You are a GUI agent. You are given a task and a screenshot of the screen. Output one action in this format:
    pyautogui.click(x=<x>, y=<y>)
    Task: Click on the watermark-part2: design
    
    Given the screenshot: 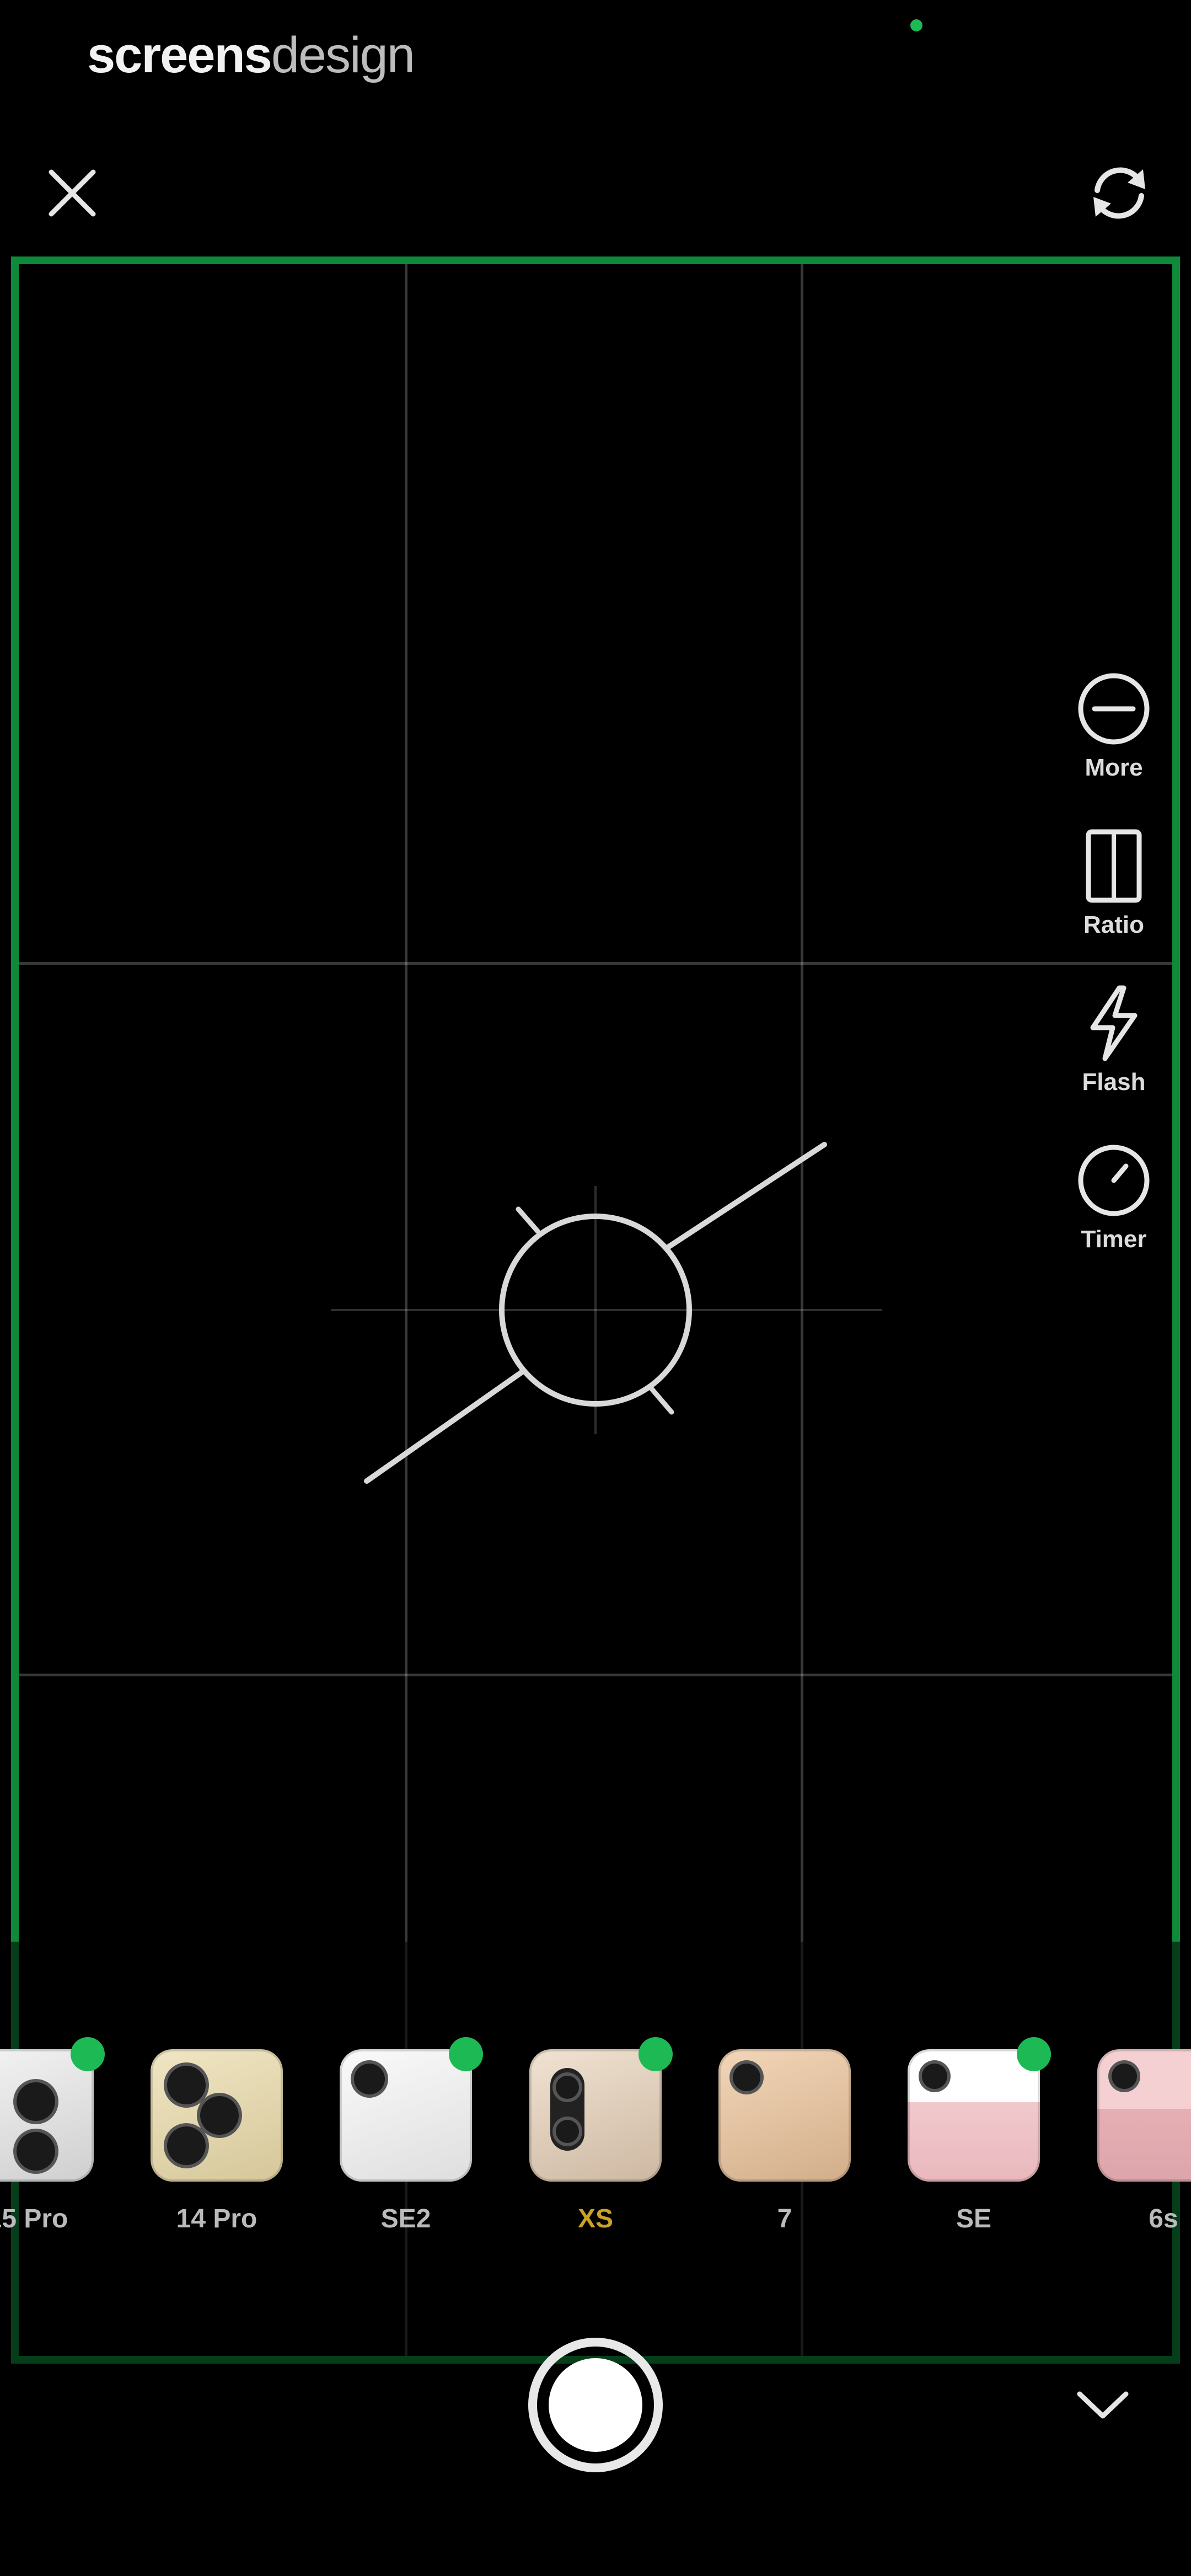 What is the action you would take?
    pyautogui.click(x=343, y=55)
    